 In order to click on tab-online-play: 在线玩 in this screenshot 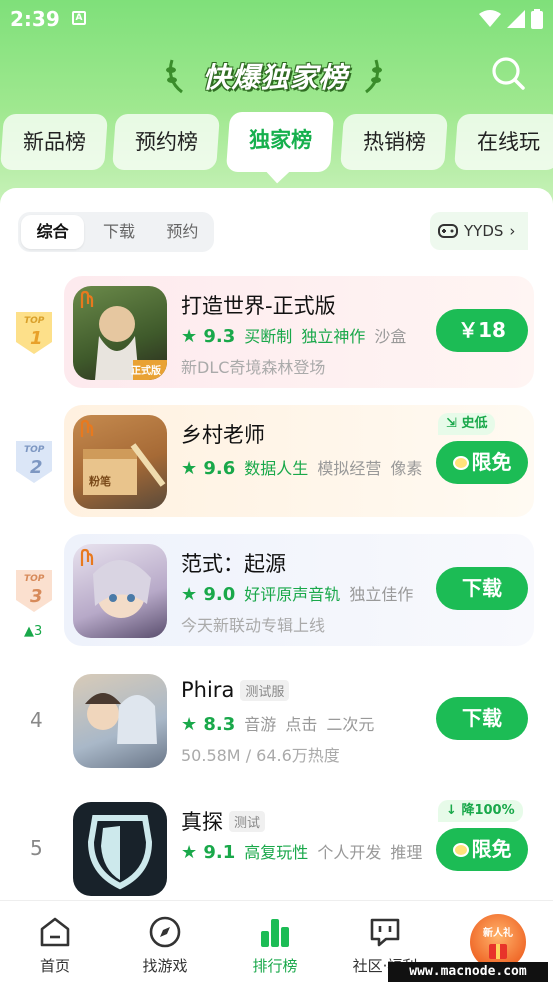, I will do `click(503, 142)`.